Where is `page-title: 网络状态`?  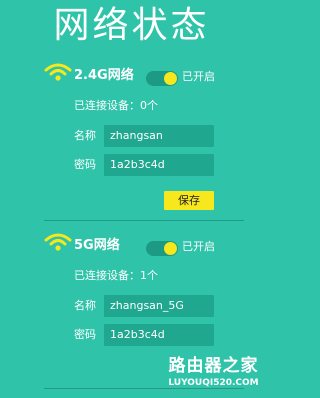
page-title: 网络状态 is located at coordinates (131, 25).